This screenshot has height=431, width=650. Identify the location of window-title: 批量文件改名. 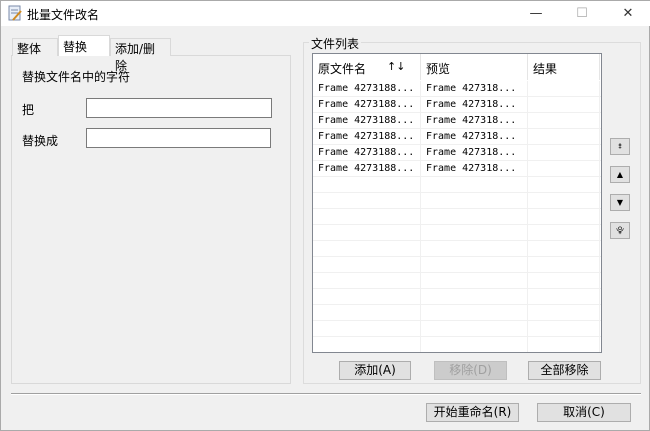
(63, 15).